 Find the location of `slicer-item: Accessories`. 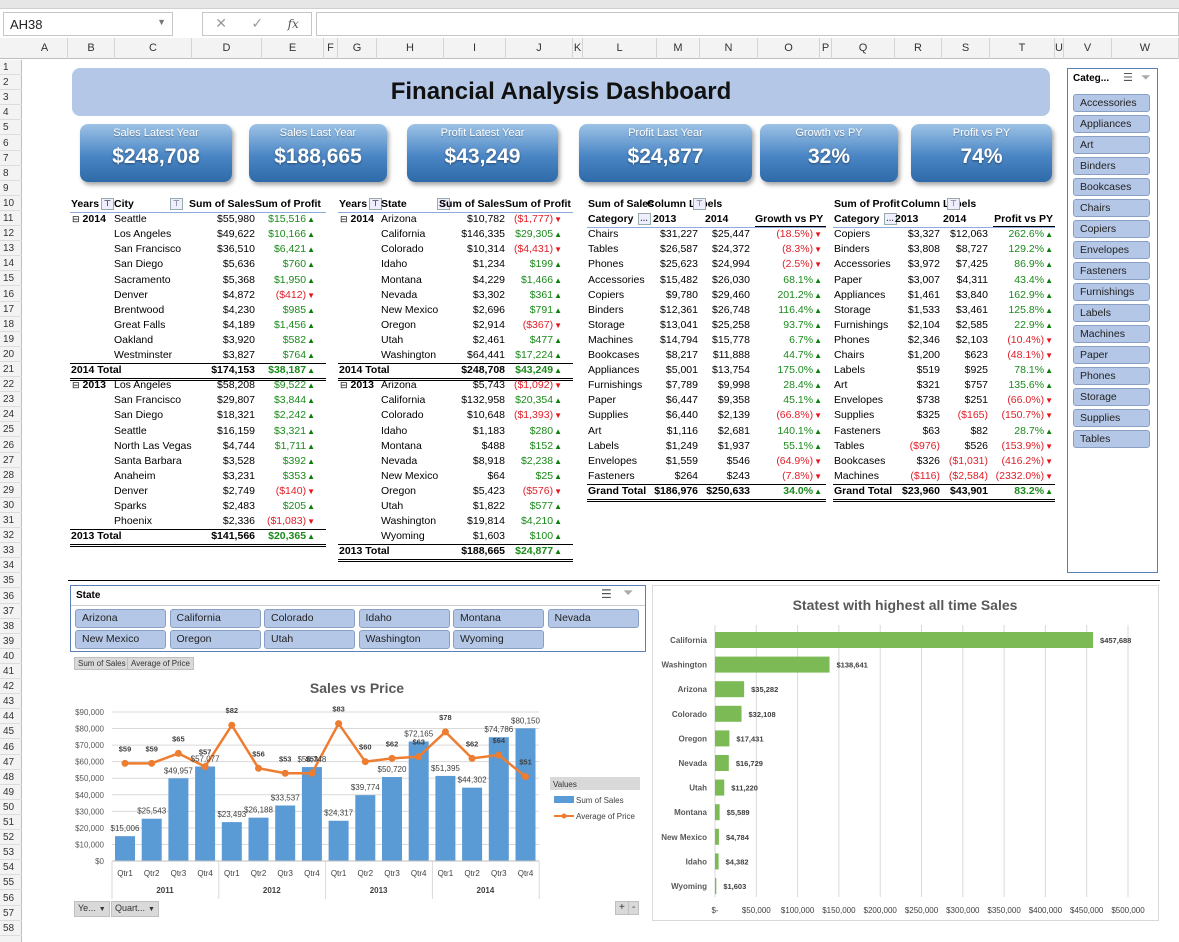

slicer-item: Accessories is located at coordinates (1111, 103).